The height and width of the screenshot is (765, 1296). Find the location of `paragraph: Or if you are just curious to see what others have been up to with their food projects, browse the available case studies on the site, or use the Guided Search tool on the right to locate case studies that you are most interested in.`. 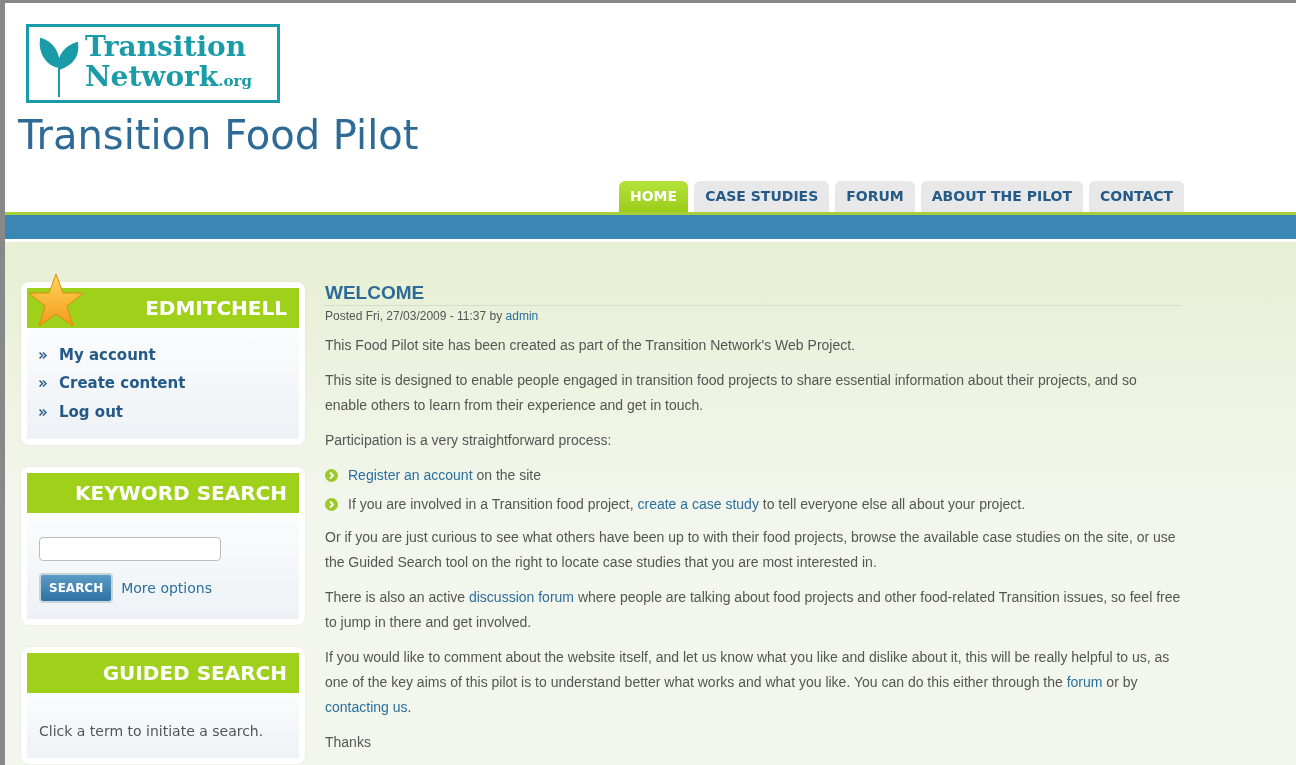

paragraph: Or if you are just curious to see what others have been up to with their food projects, browse the available case studies on the site, or use the Guided Search tool on the right to locate case studies that you are most interested in. is located at coordinates (751, 550).